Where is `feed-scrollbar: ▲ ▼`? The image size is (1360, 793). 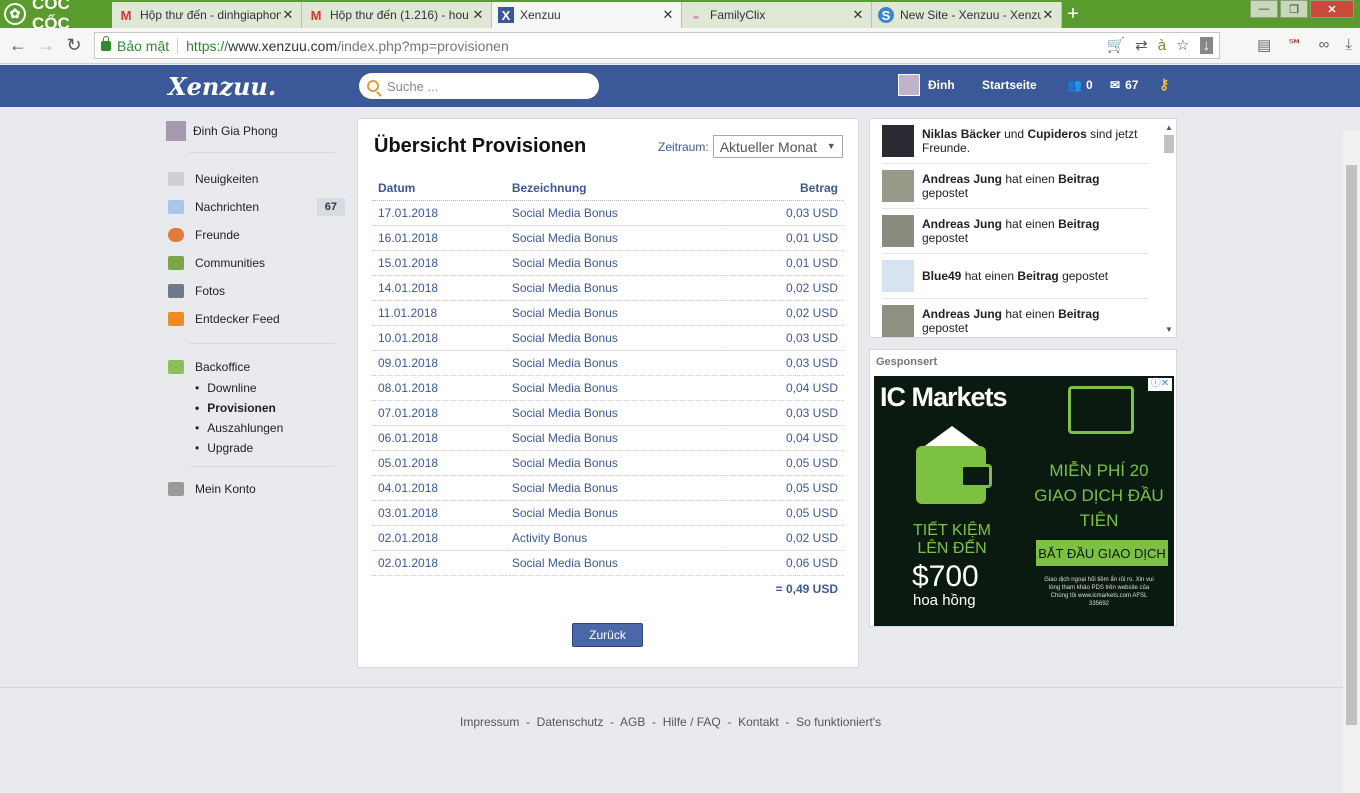 feed-scrollbar: ▲ ▼ is located at coordinates (1169, 229).